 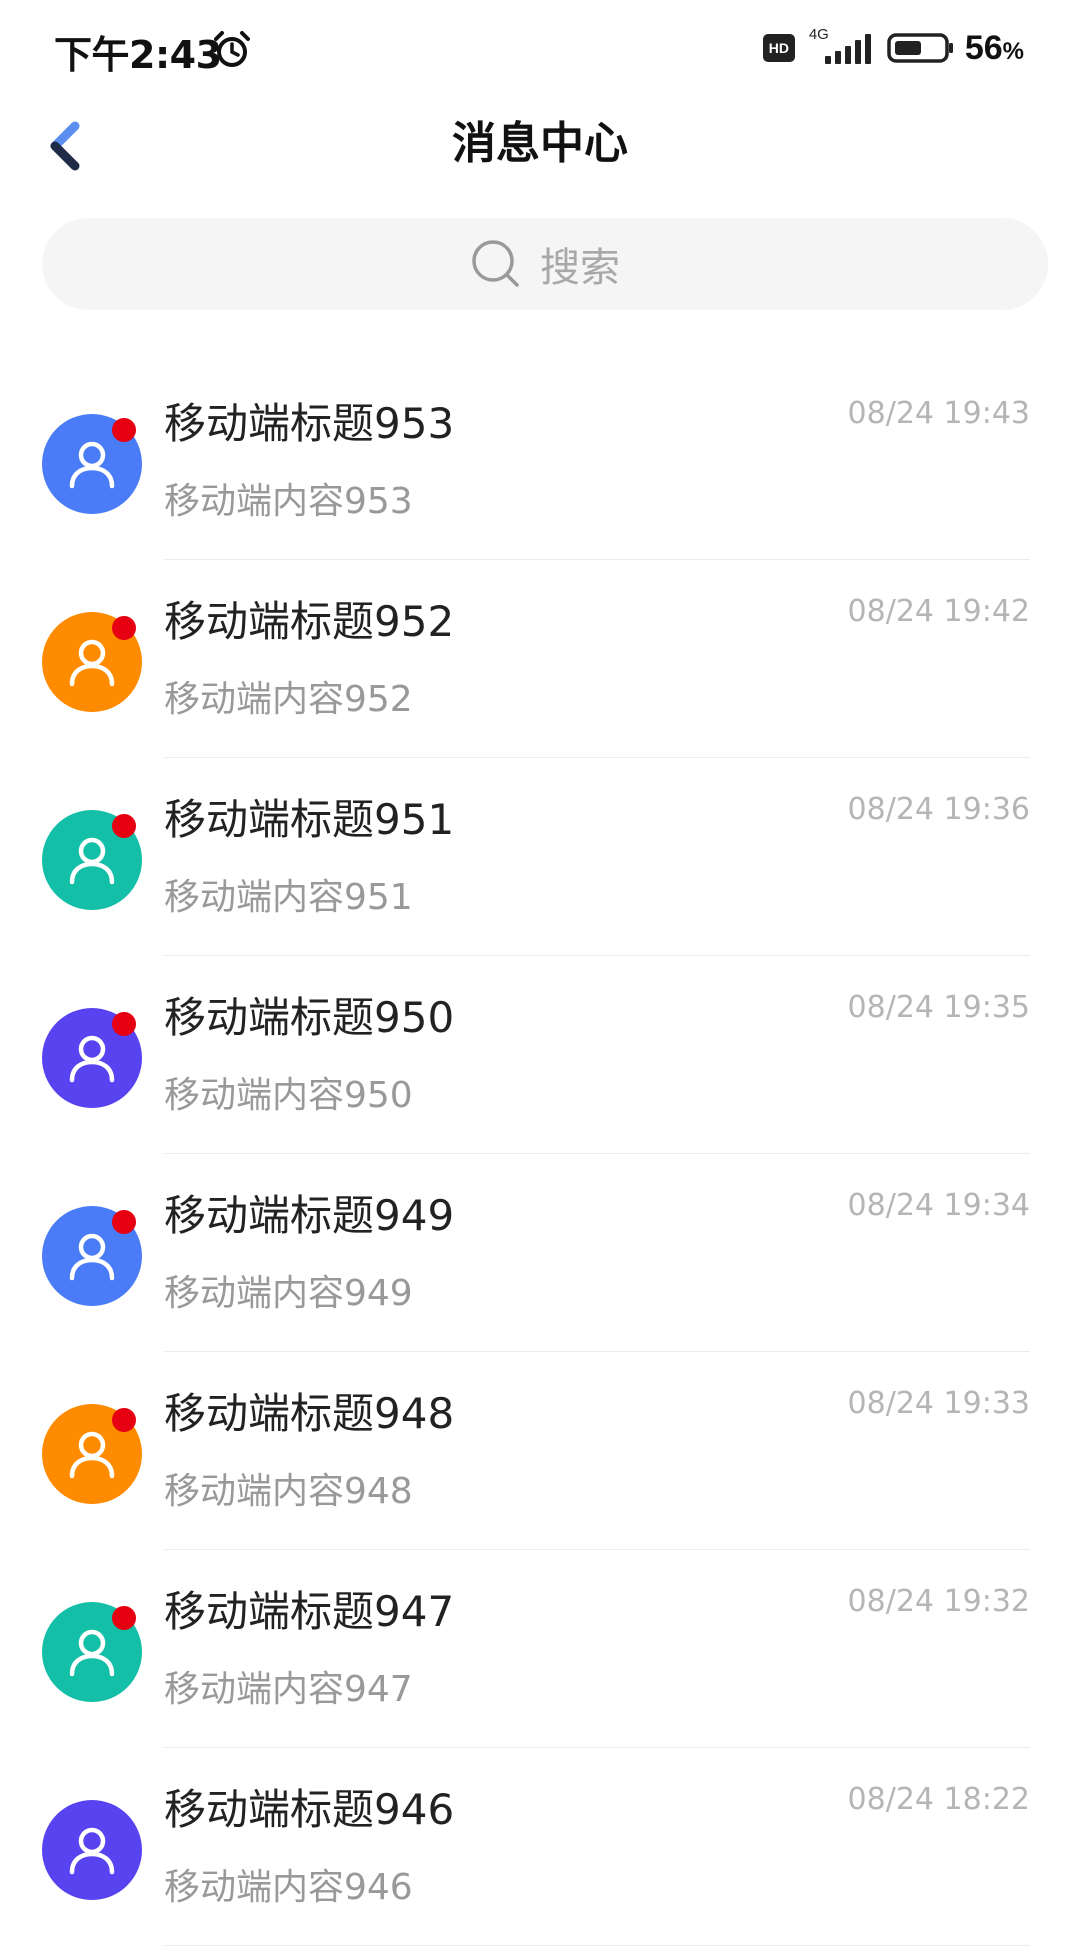 I want to click on cellular-signal: 4G, so click(x=841, y=47).